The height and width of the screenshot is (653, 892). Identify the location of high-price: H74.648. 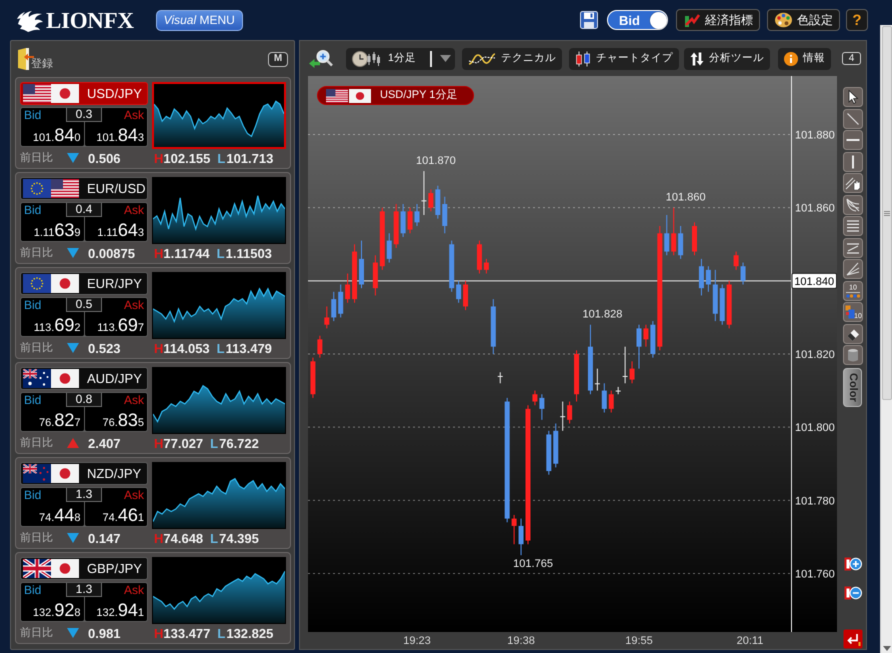
(179, 538).